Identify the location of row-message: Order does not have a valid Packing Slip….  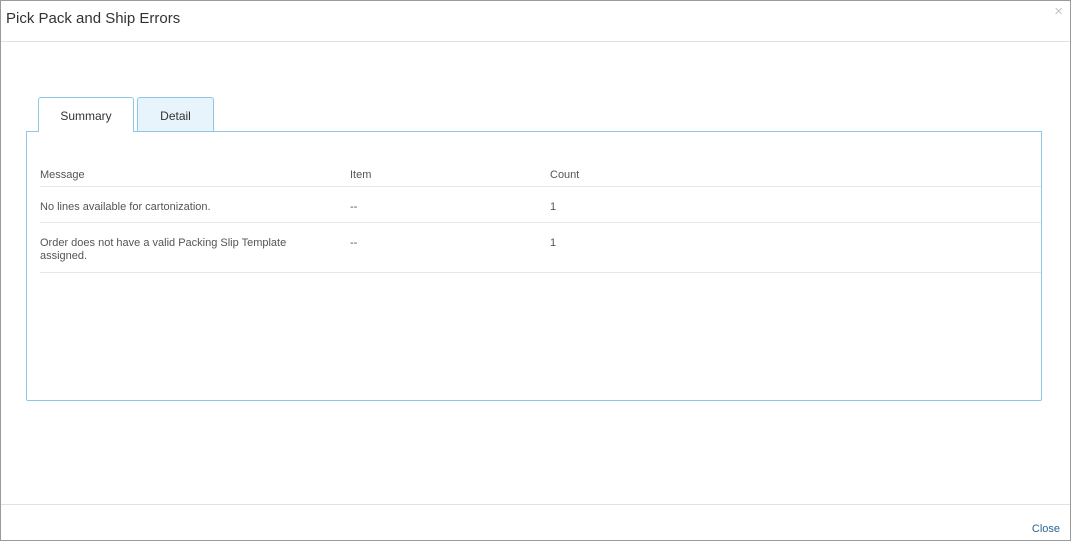
(163, 249).